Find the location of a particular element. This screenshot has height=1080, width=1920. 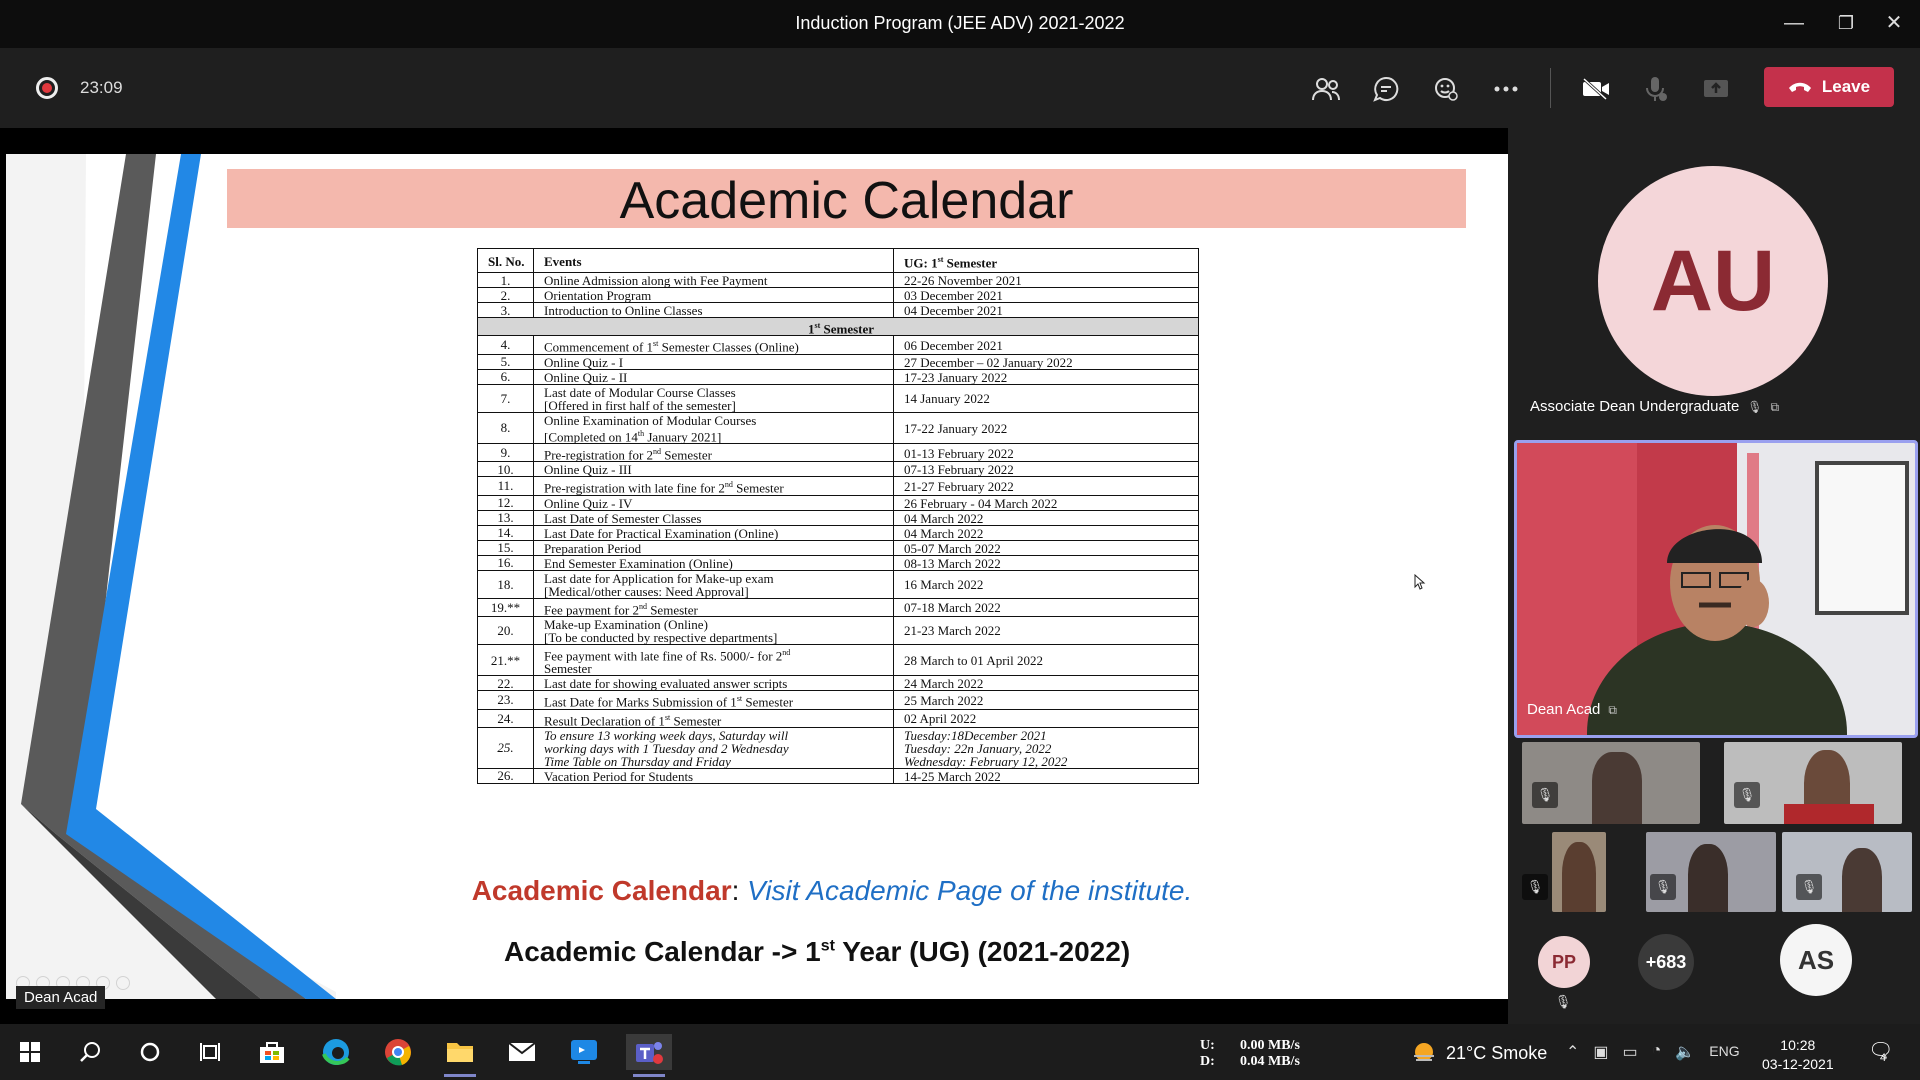

more-options-icon is located at coordinates (1506, 89).